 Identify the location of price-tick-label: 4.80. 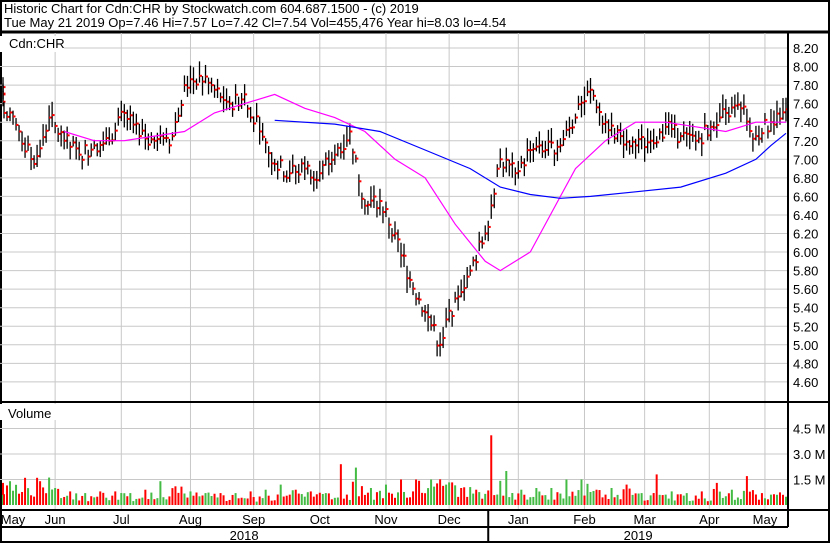
(805, 363).